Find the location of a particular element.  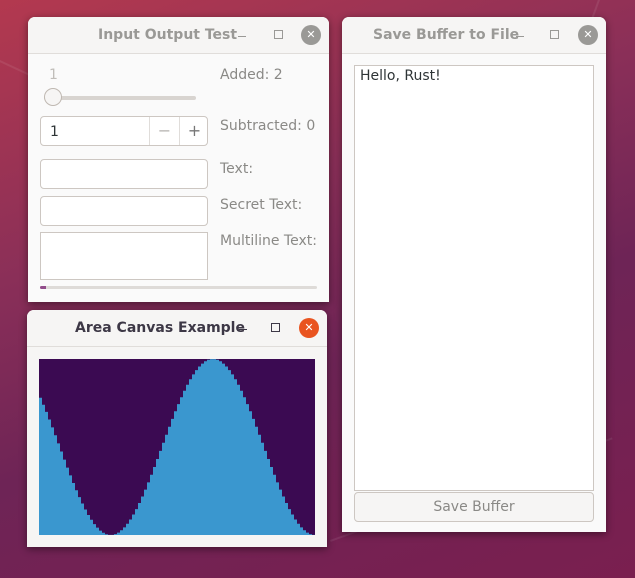

slider-knob is located at coordinates (53, 97).